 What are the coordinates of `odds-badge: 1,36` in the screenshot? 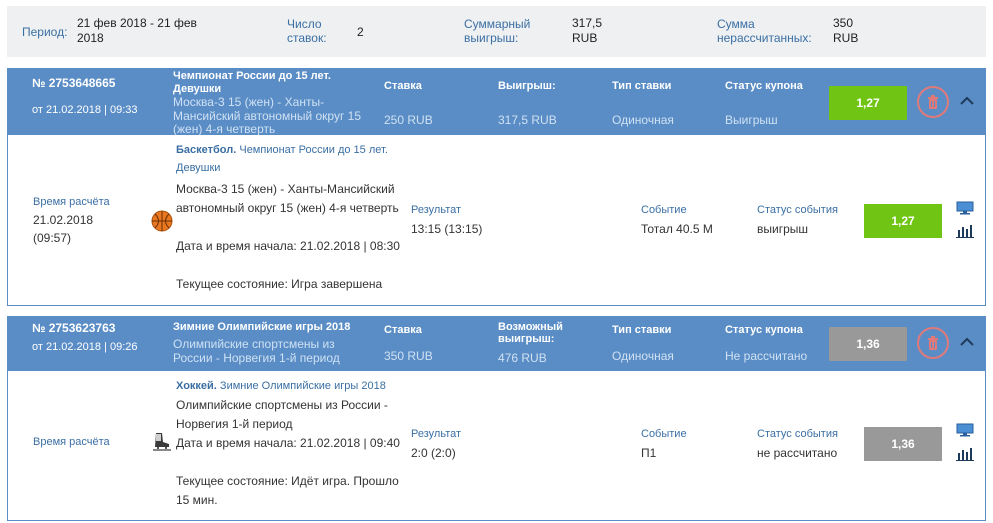 It's located at (868, 344).